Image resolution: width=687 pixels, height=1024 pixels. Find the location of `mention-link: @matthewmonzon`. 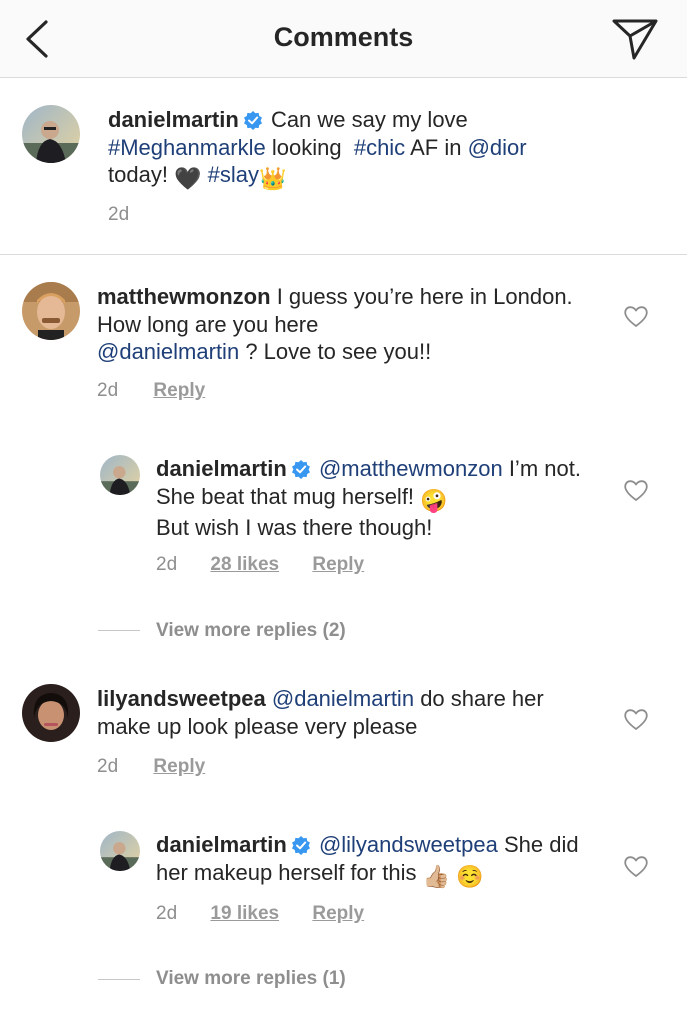

mention-link: @matthewmonzon is located at coordinates (411, 468).